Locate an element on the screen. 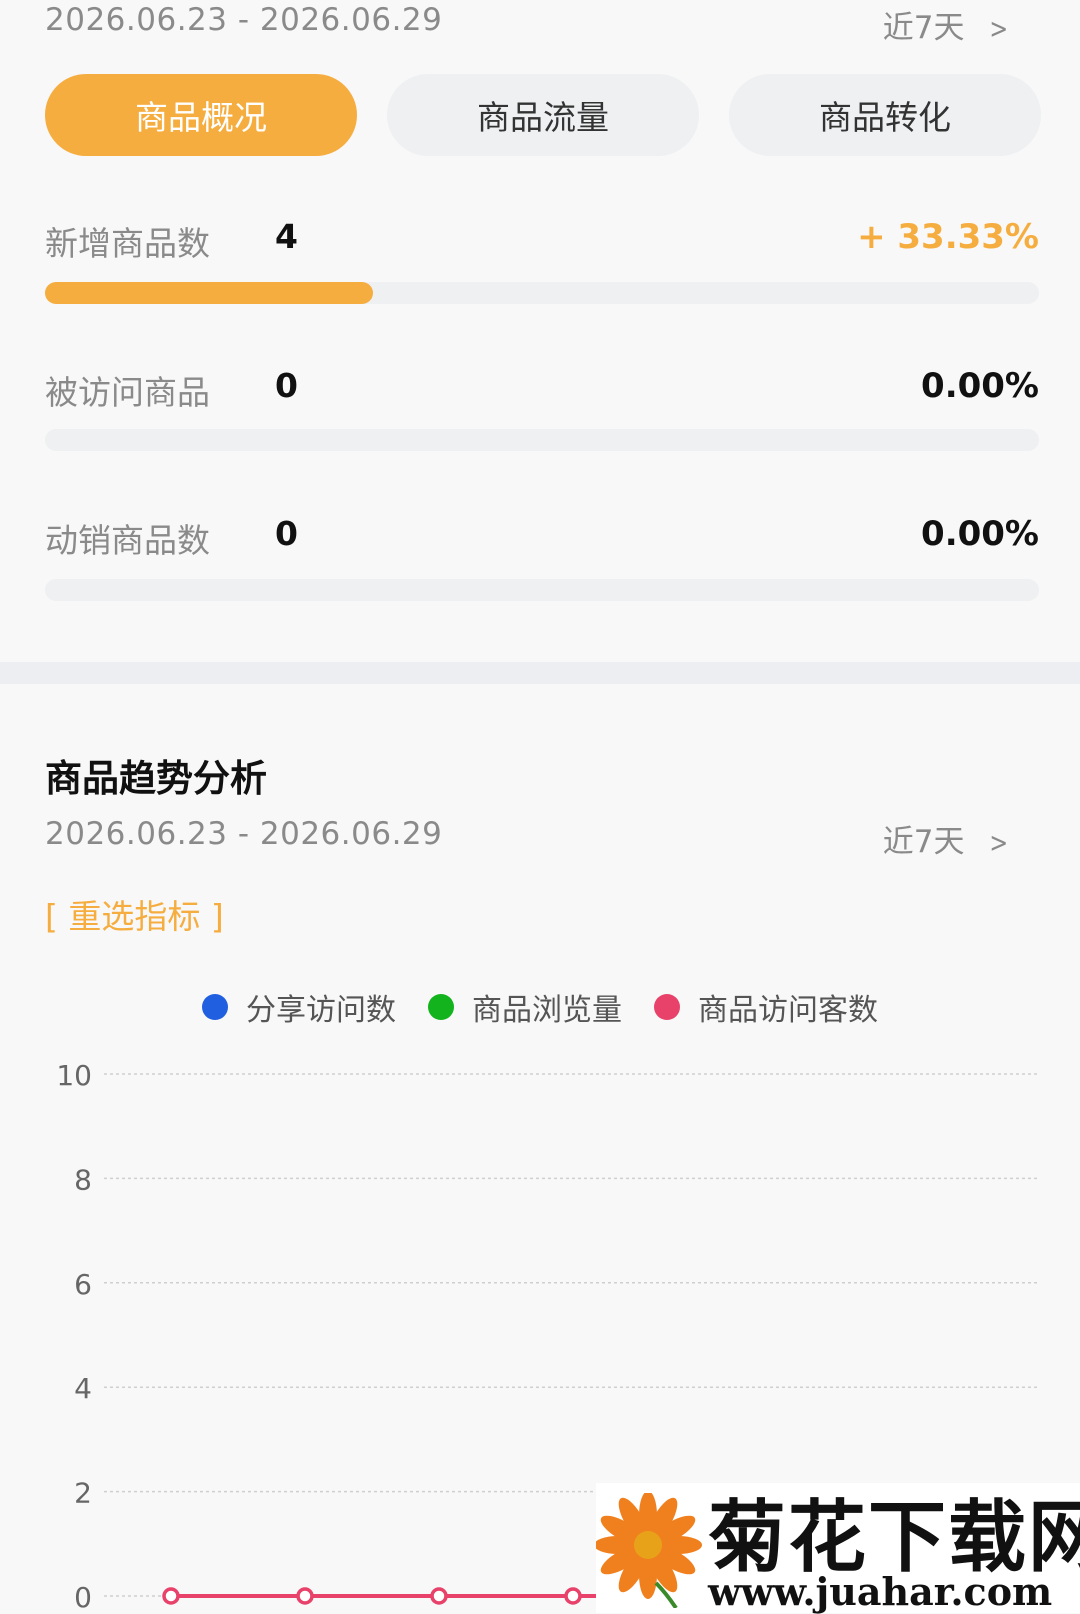 The height and width of the screenshot is (1614, 1080). overview-period-selector: 近7天 > is located at coordinates (946, 24).